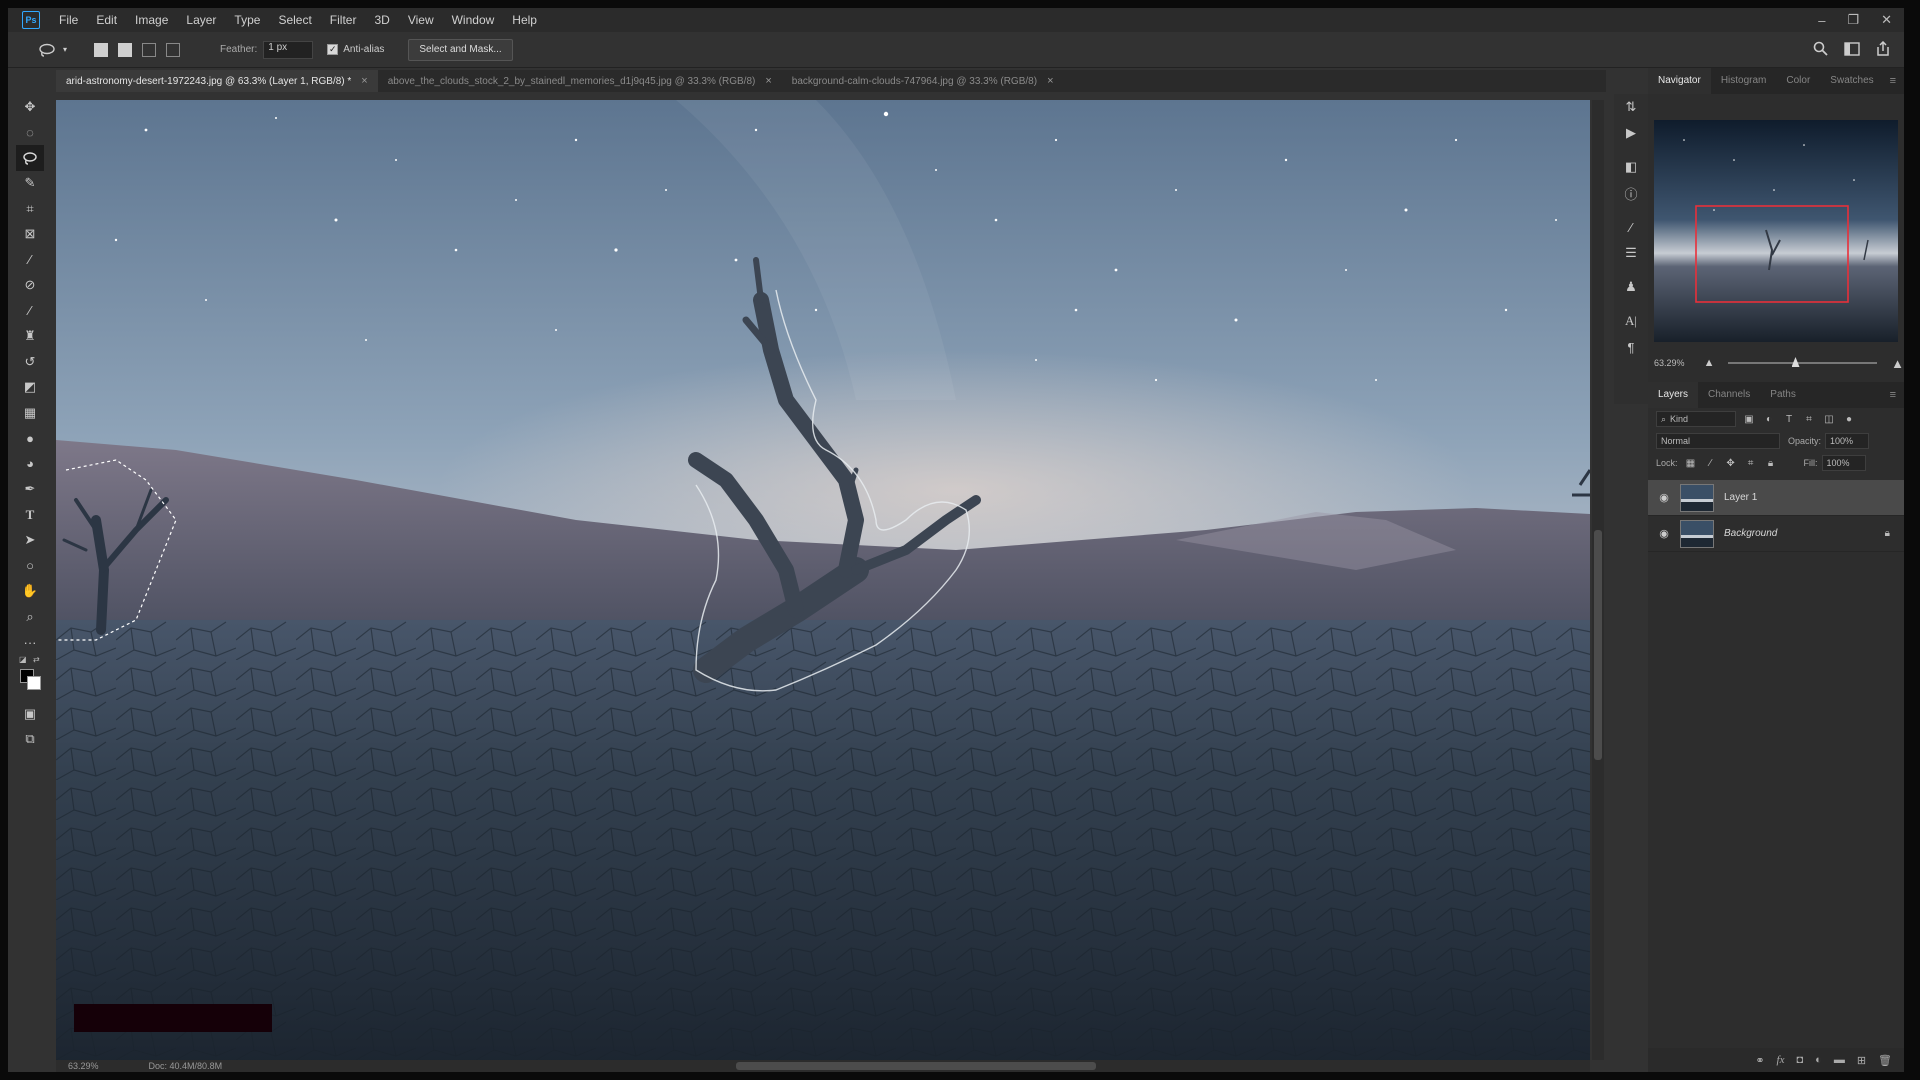 The height and width of the screenshot is (1080, 1920). Describe the element at coordinates (381, 20) in the screenshot. I see `menu-3d: 3D` at that location.